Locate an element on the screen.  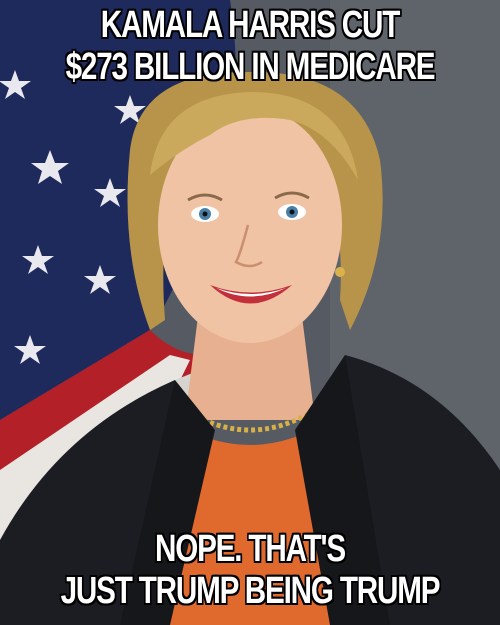
bottom-caption-line-2: JUST TRUMP BEING TRUMP is located at coordinates (251, 591).